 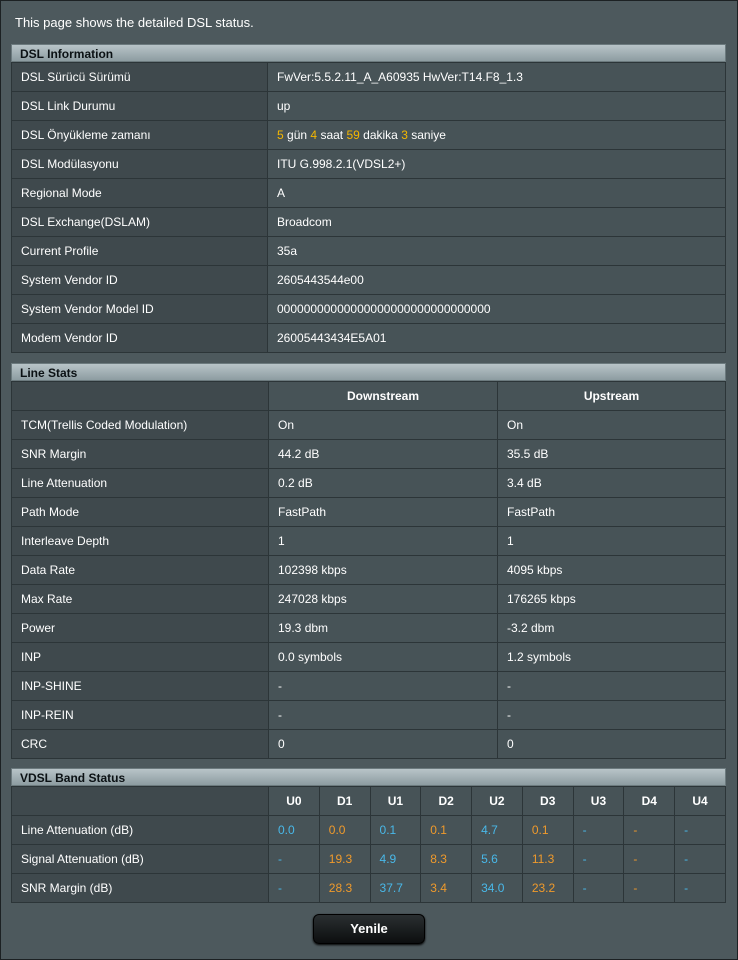 What do you see at coordinates (134, 22) in the screenshot?
I see `page-description: This page shows the detailed DSL status.` at bounding box center [134, 22].